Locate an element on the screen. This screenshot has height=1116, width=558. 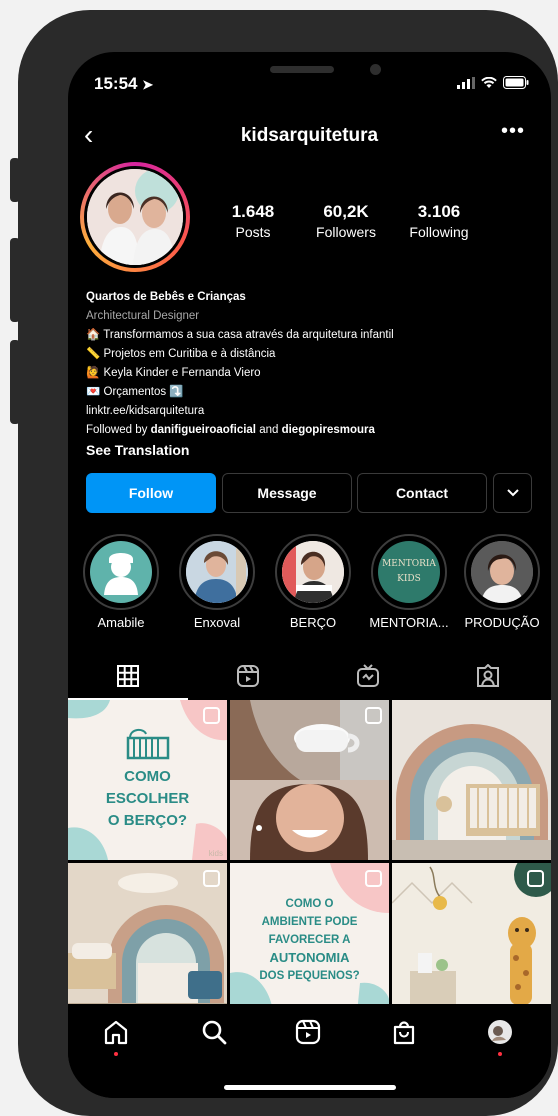
profile-notification-dot is located at coordinates (500, 1054).